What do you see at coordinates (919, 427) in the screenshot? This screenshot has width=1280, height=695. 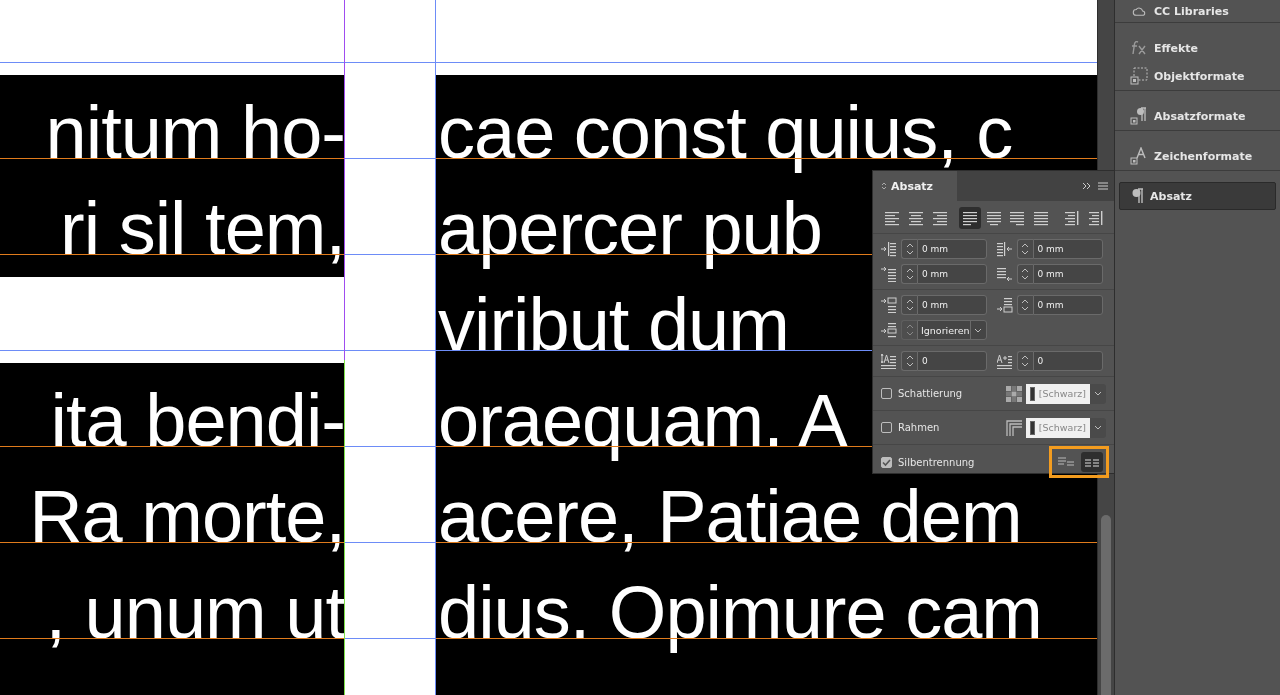 I see `checkbox-label: Rahmen` at bounding box center [919, 427].